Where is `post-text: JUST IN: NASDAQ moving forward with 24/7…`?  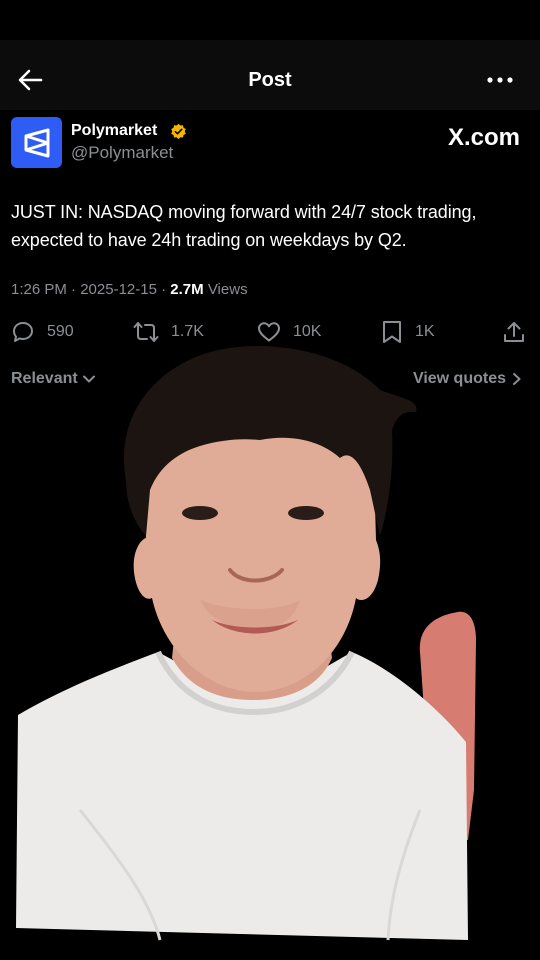 post-text: JUST IN: NASDAQ moving forward with 24/7… is located at coordinates (244, 226).